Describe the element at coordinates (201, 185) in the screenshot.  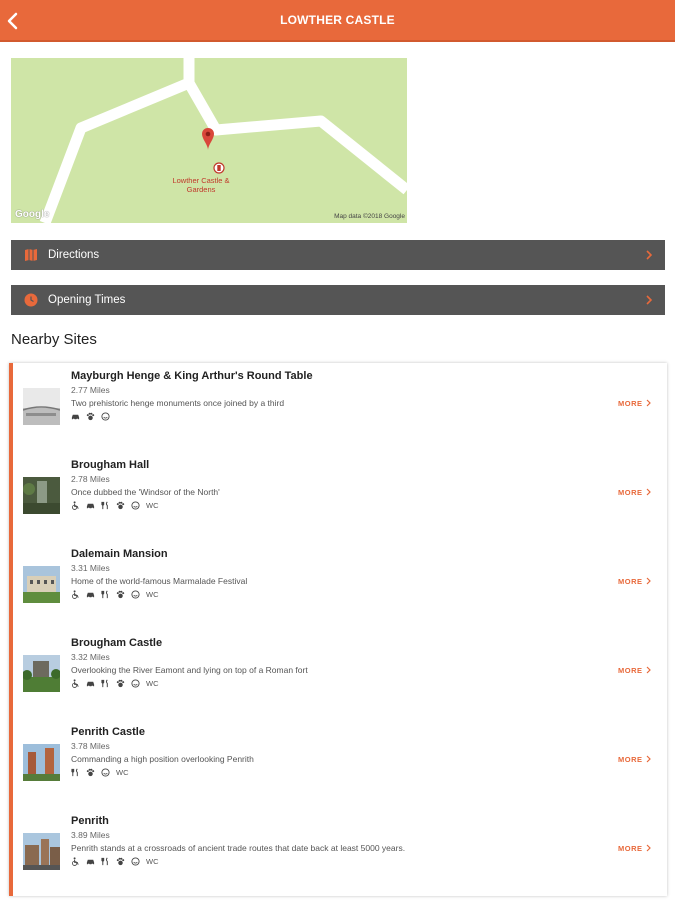
I see `map-place-label: Lowther Castle & Gardens` at that location.